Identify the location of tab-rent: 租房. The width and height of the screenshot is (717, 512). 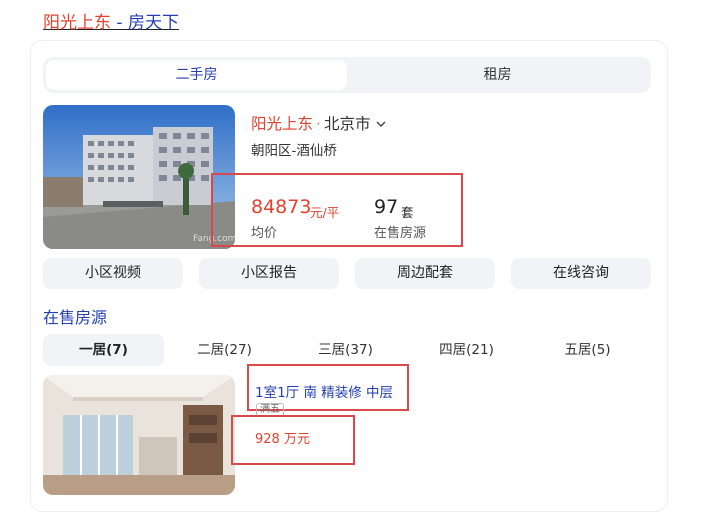
(497, 75).